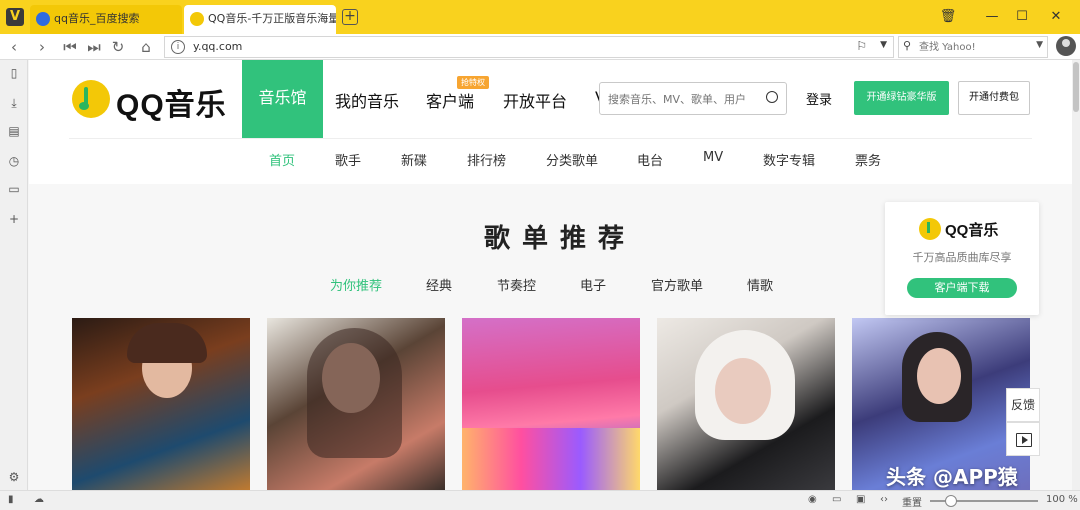 This screenshot has height=510, width=1080. What do you see at coordinates (350, 17) in the screenshot?
I see `new-tab-button: +` at bounding box center [350, 17].